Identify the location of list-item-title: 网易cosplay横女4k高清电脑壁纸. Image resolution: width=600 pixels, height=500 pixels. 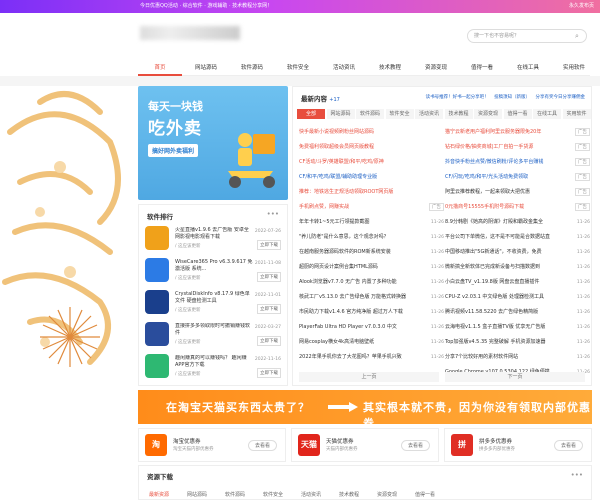
(358, 342).